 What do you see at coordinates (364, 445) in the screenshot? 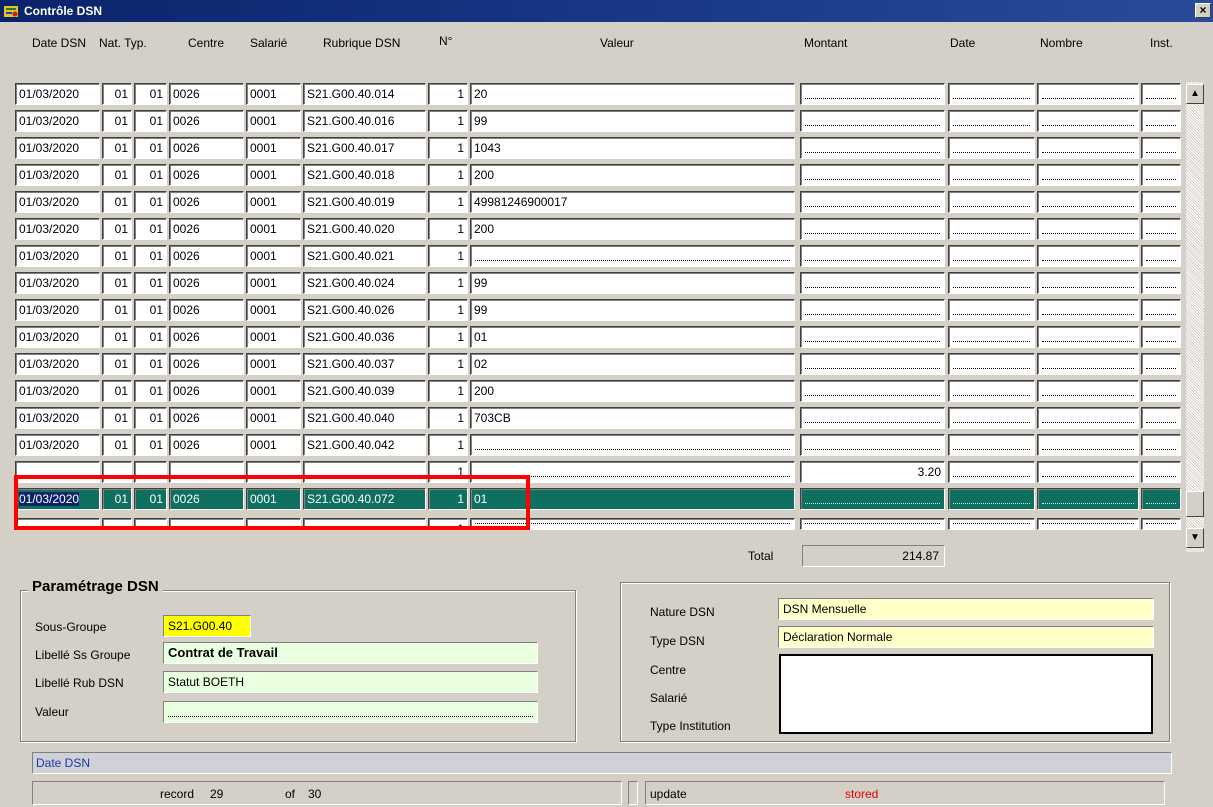
I see `cell-rubrique: S21.G00.40.042` at bounding box center [364, 445].